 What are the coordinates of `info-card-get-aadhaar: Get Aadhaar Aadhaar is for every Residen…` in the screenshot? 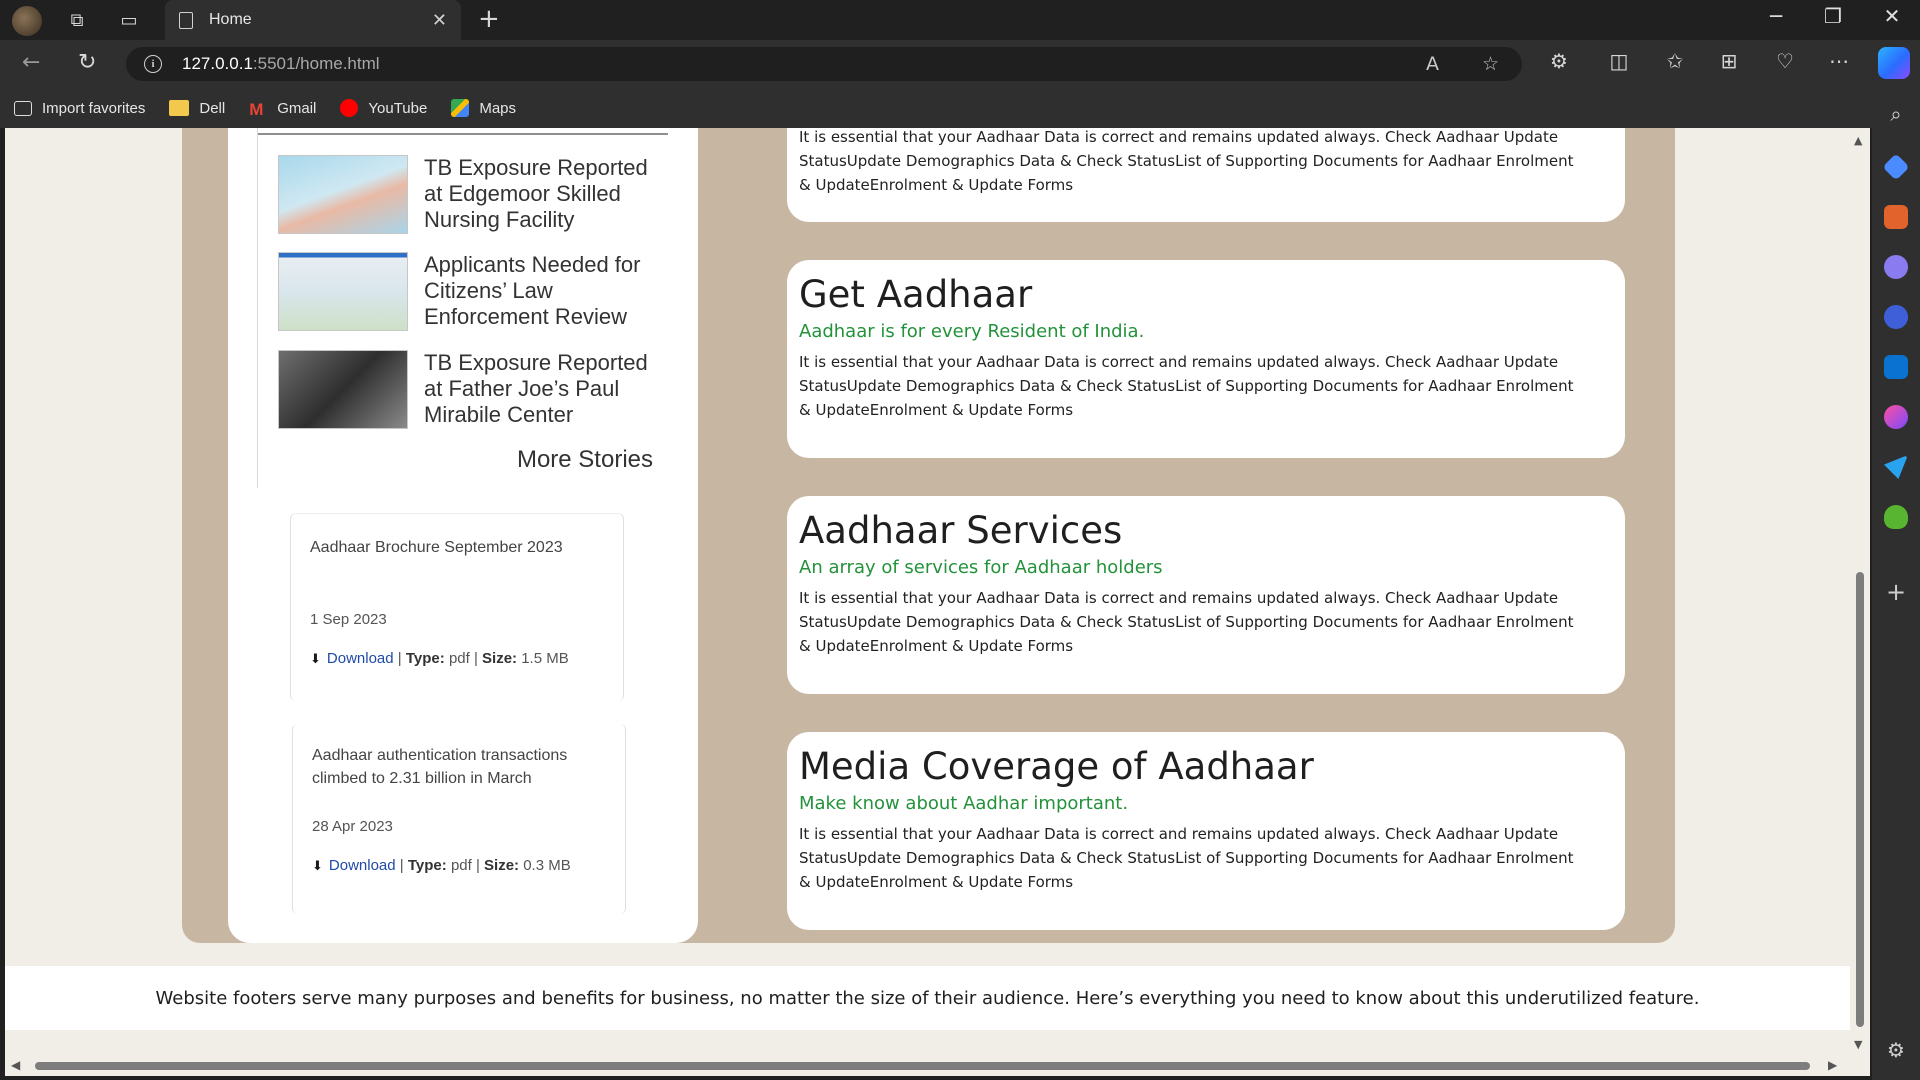 It's located at (1206, 359).